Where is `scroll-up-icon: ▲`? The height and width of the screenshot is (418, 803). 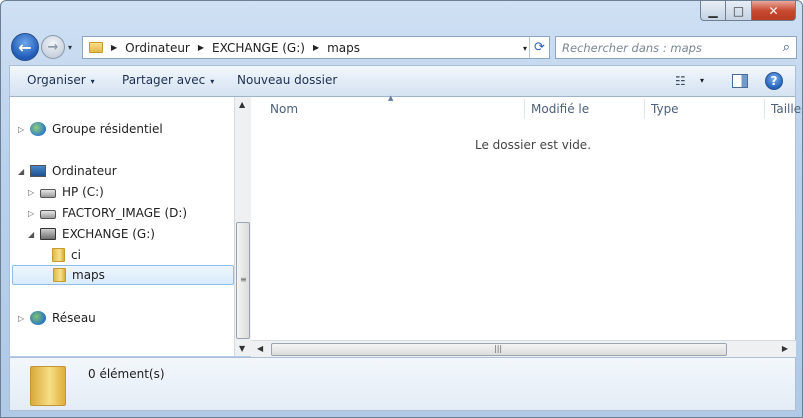 scroll-up-icon: ▲ is located at coordinates (242, 104).